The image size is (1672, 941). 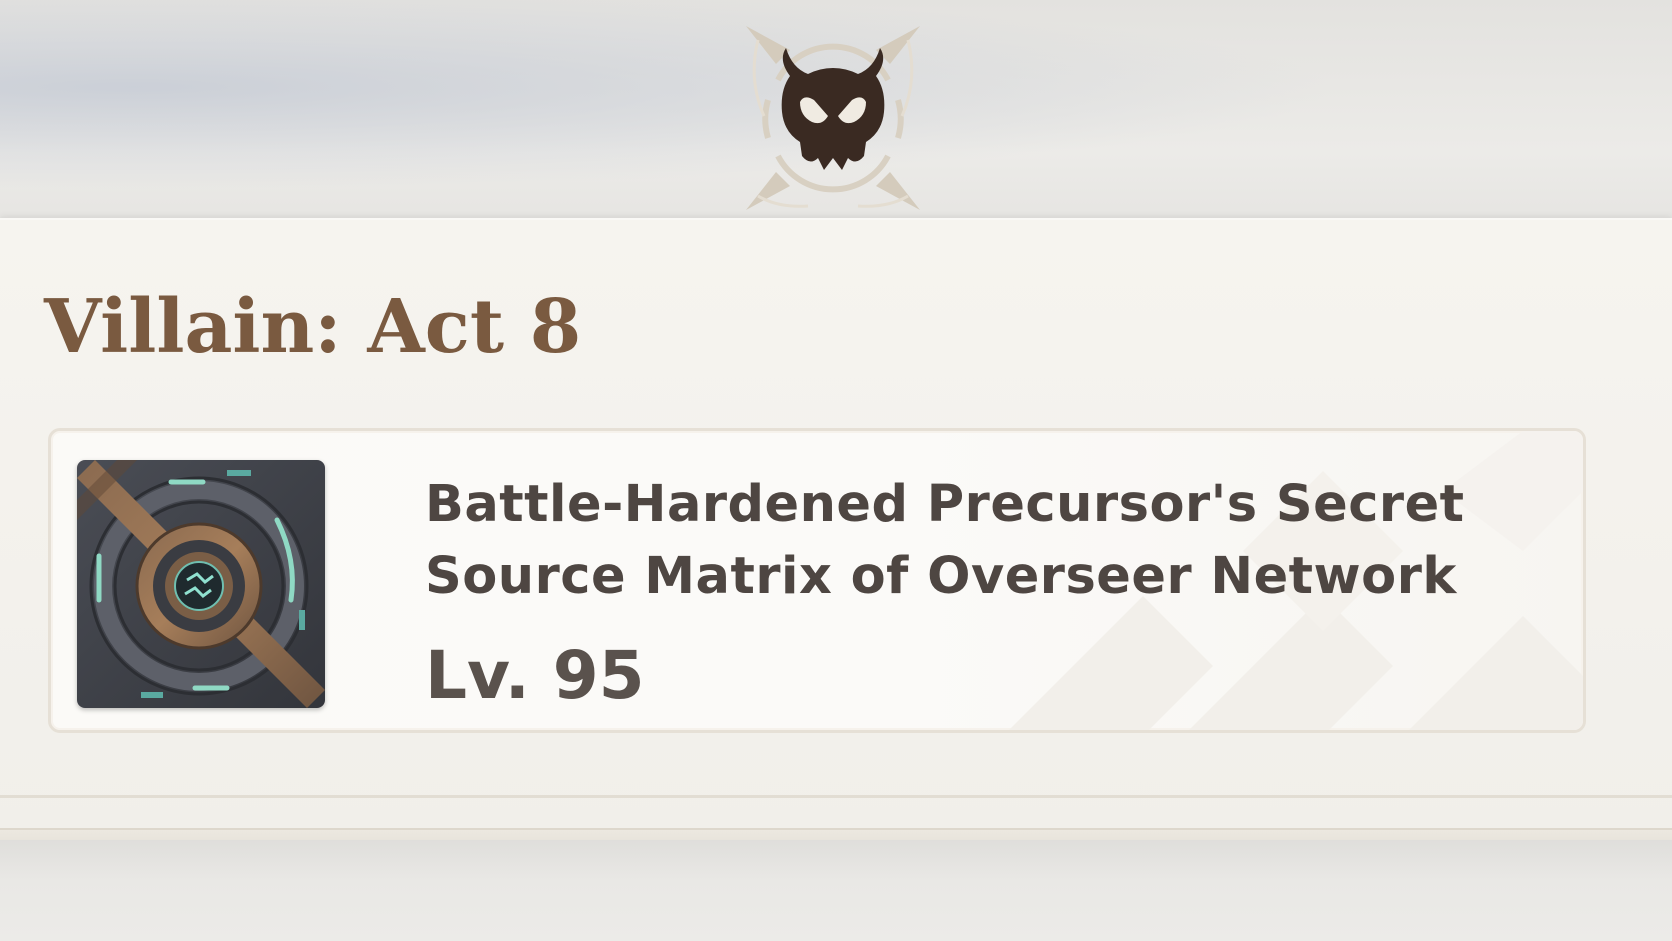 What do you see at coordinates (836, 796) in the screenshot?
I see `panel-divider` at bounding box center [836, 796].